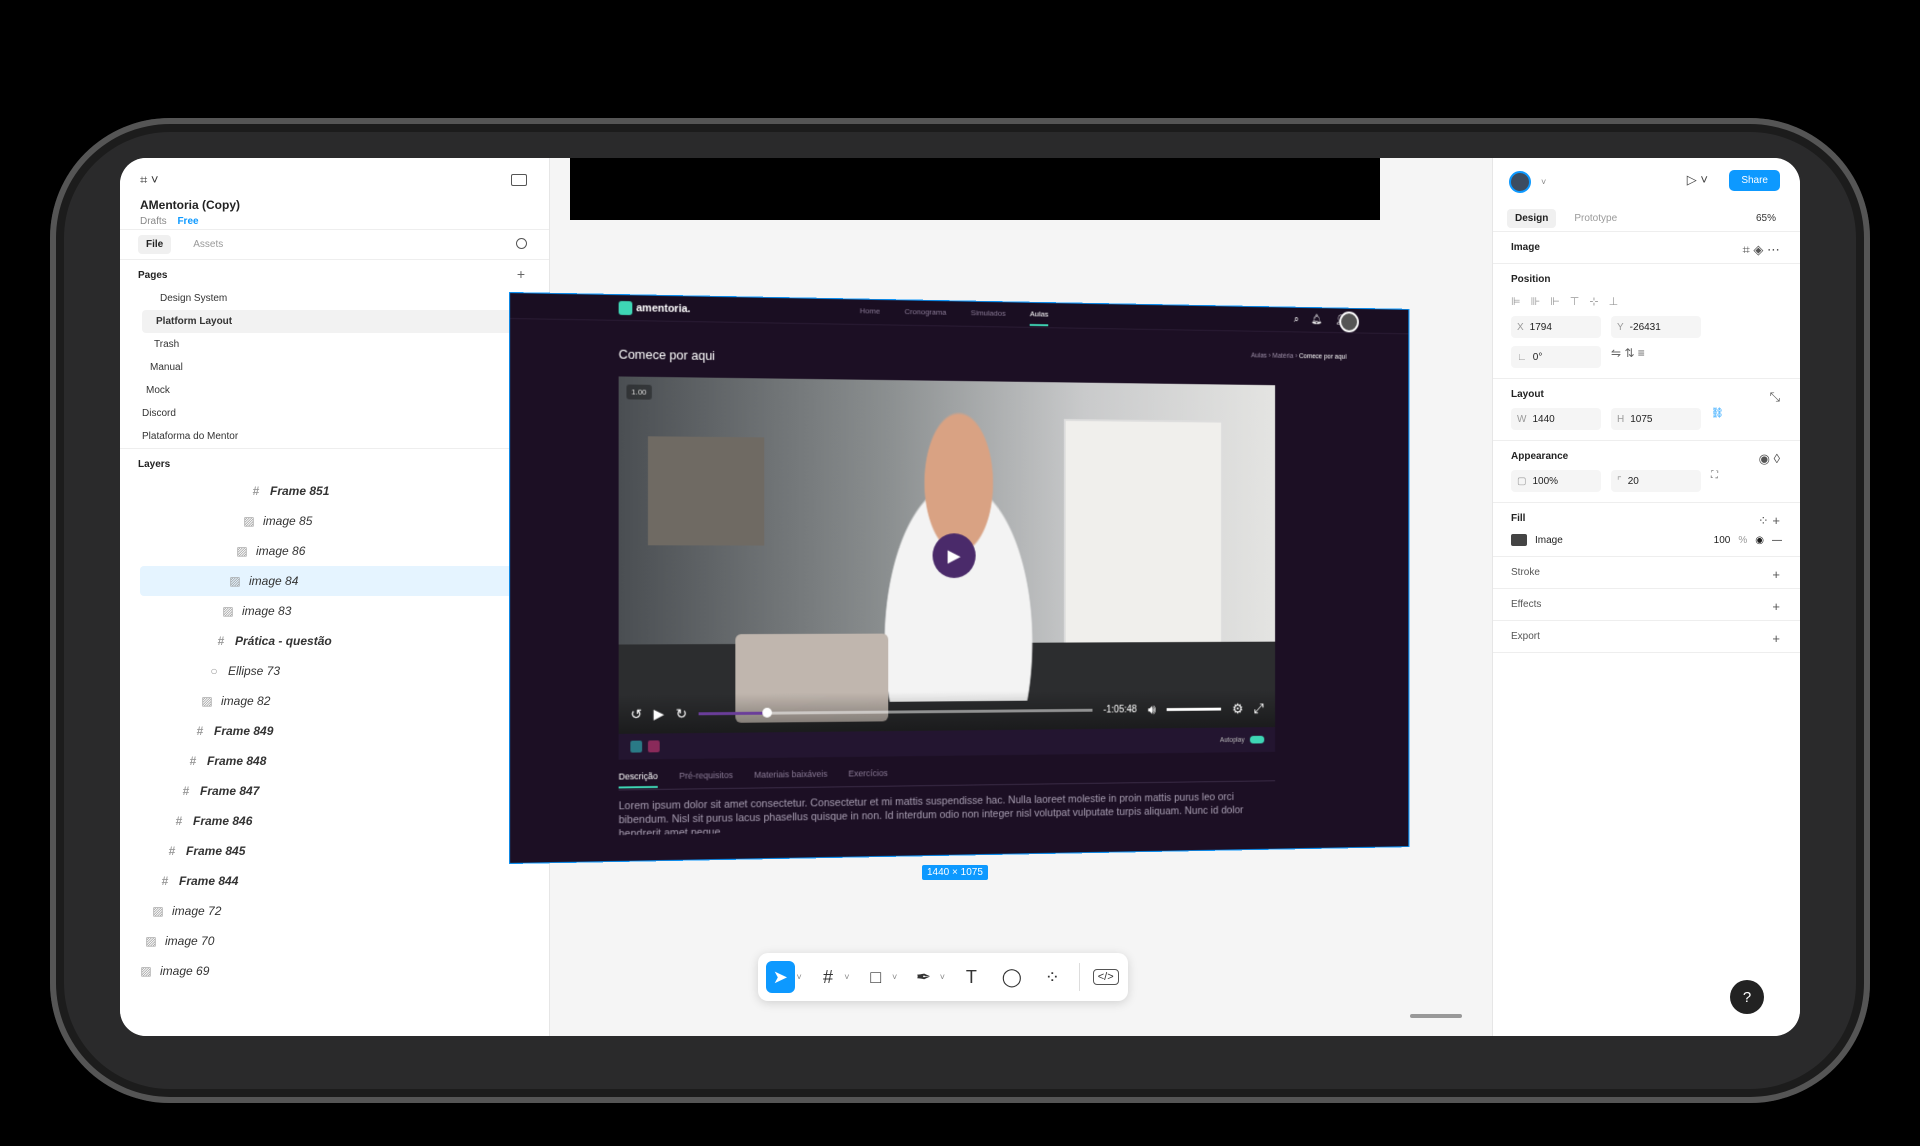 The width and height of the screenshot is (1920, 1146). Describe the element at coordinates (288, 521) in the screenshot. I see `layer-name: image 85` at that location.